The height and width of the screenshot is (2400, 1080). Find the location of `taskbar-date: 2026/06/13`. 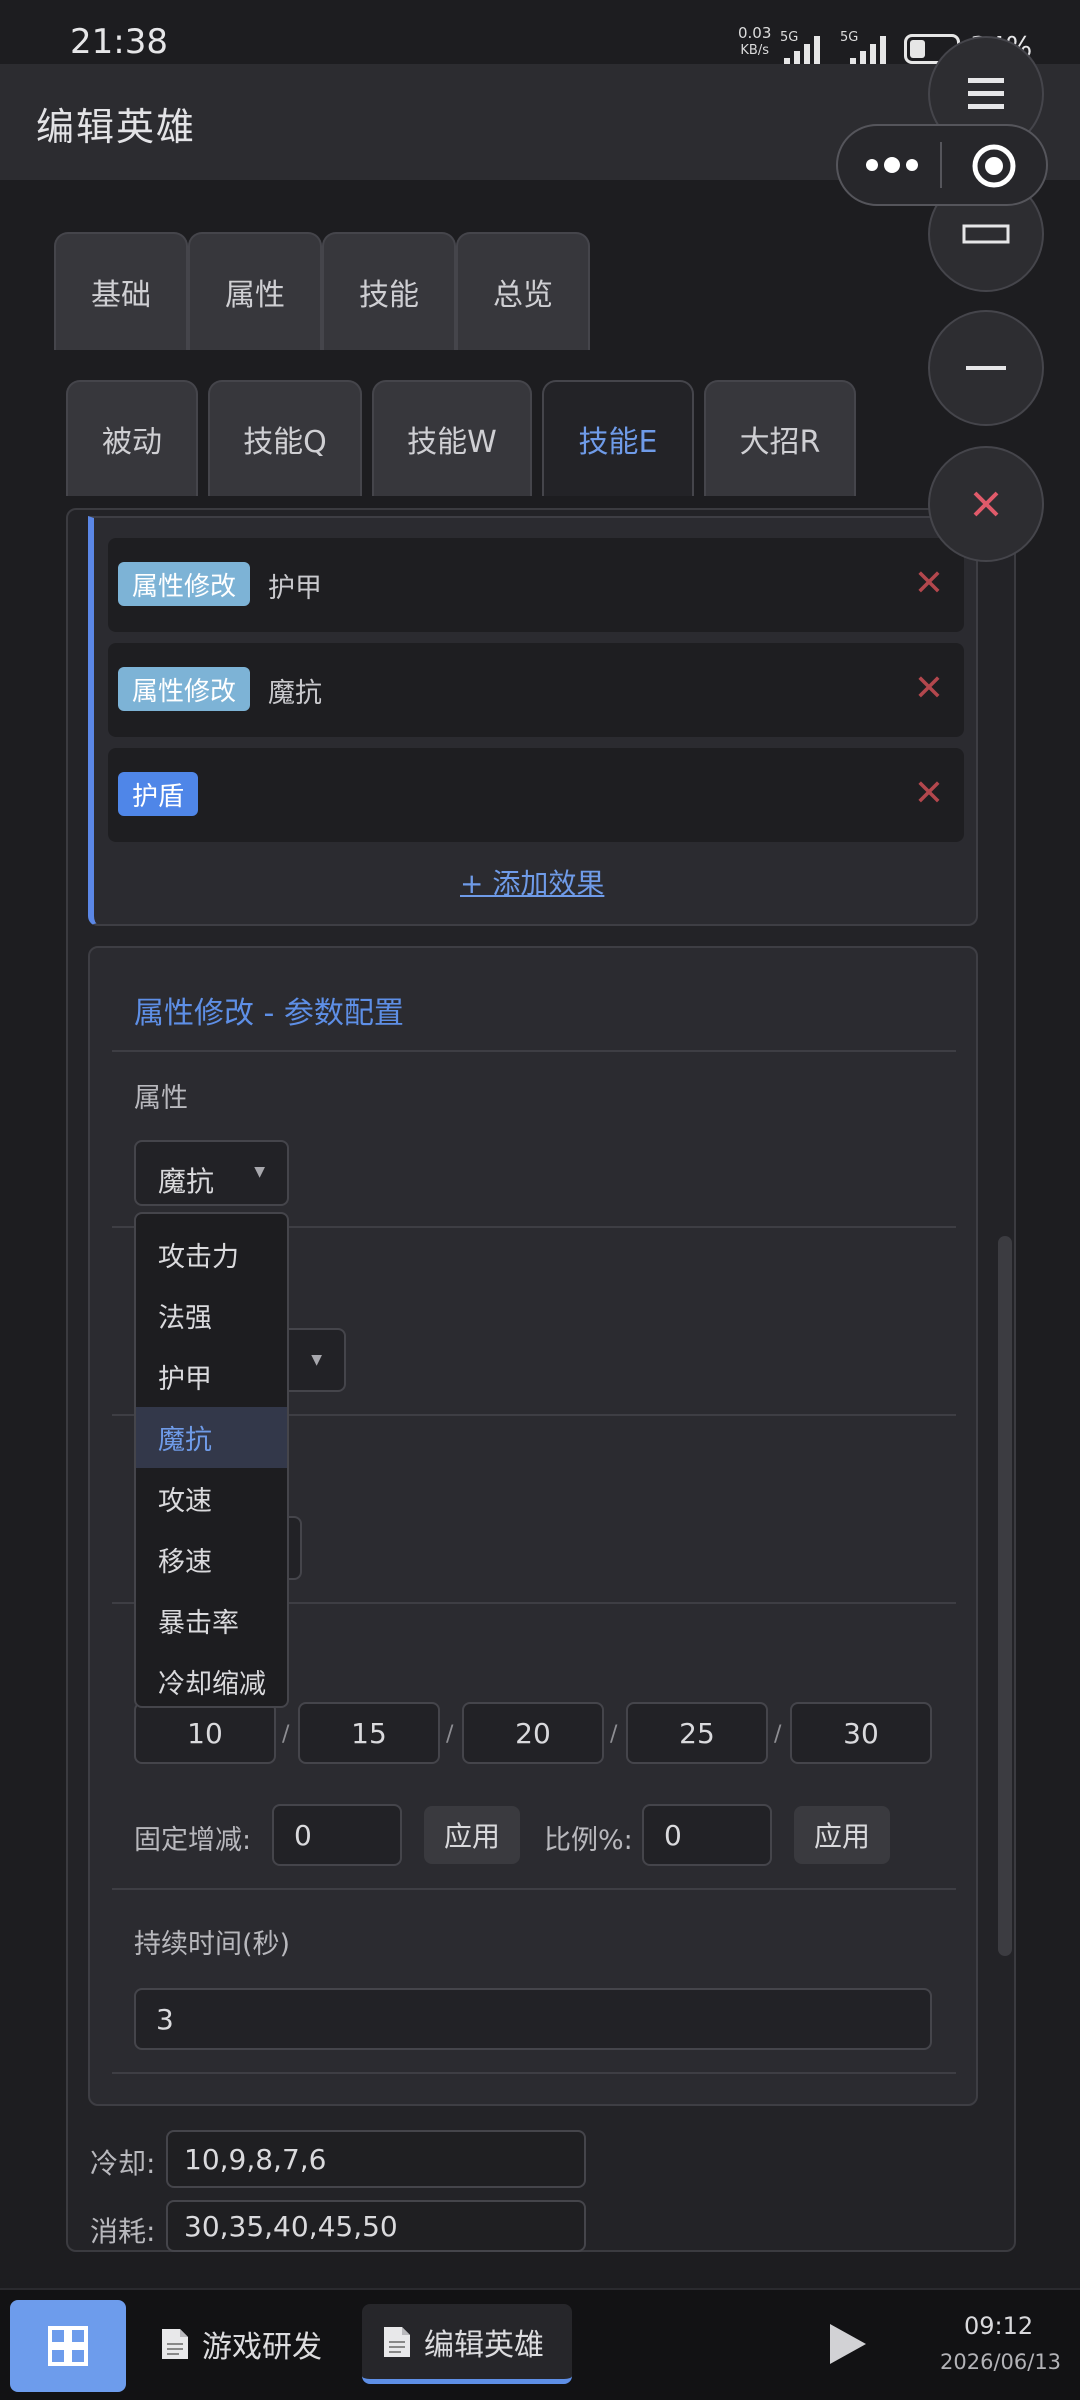

taskbar-date: 2026/06/13 is located at coordinates (1001, 2362).